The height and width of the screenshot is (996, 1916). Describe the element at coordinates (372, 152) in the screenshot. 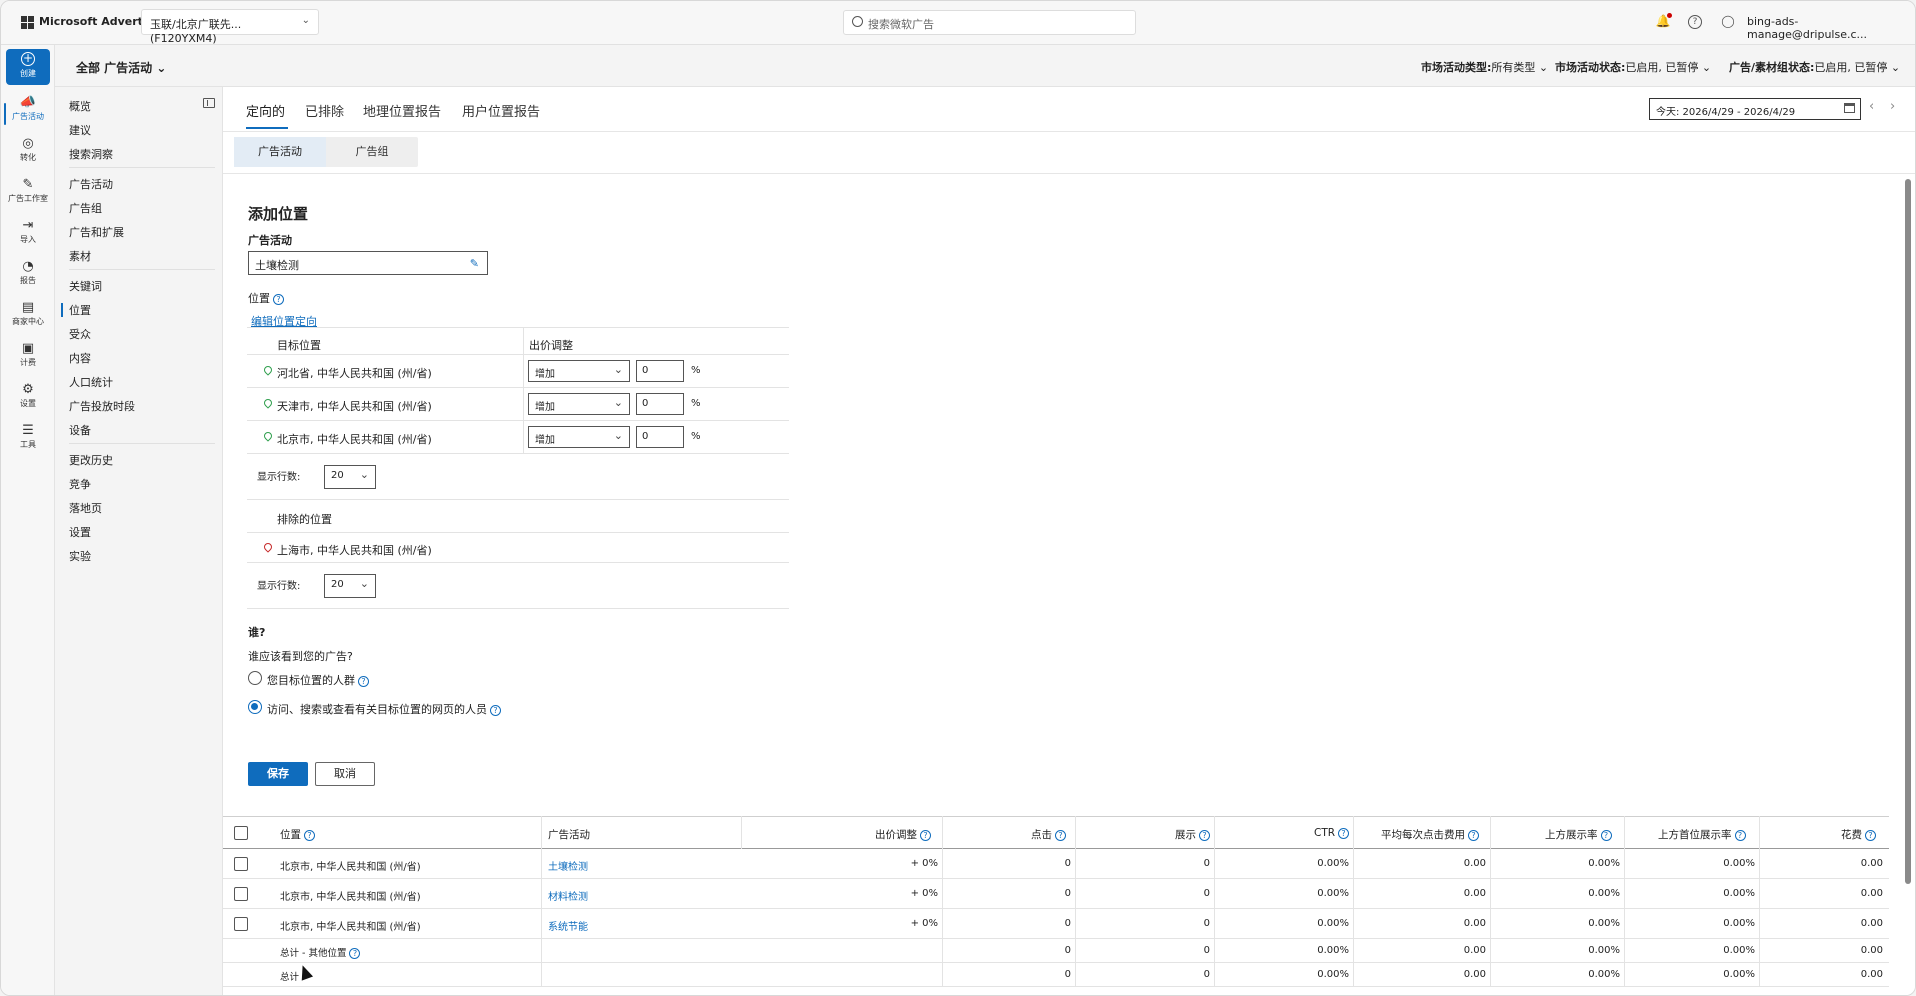

I see `subtab-ad-group: 广告组` at that location.